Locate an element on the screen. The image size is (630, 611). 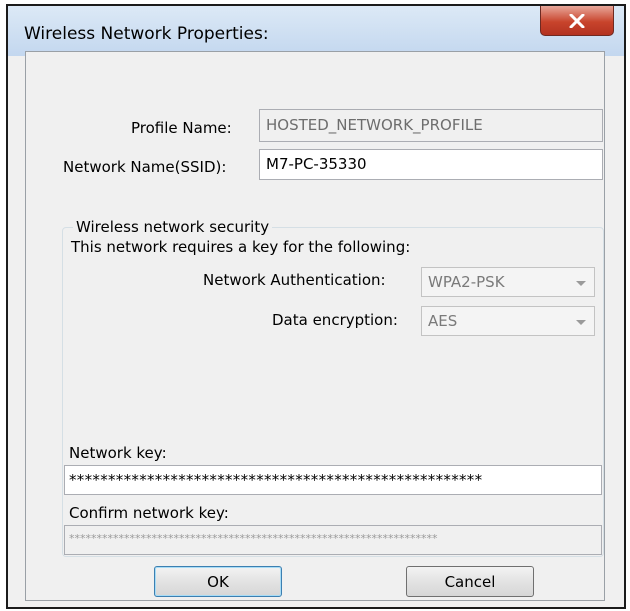
encryption-value: AES is located at coordinates (443, 321).